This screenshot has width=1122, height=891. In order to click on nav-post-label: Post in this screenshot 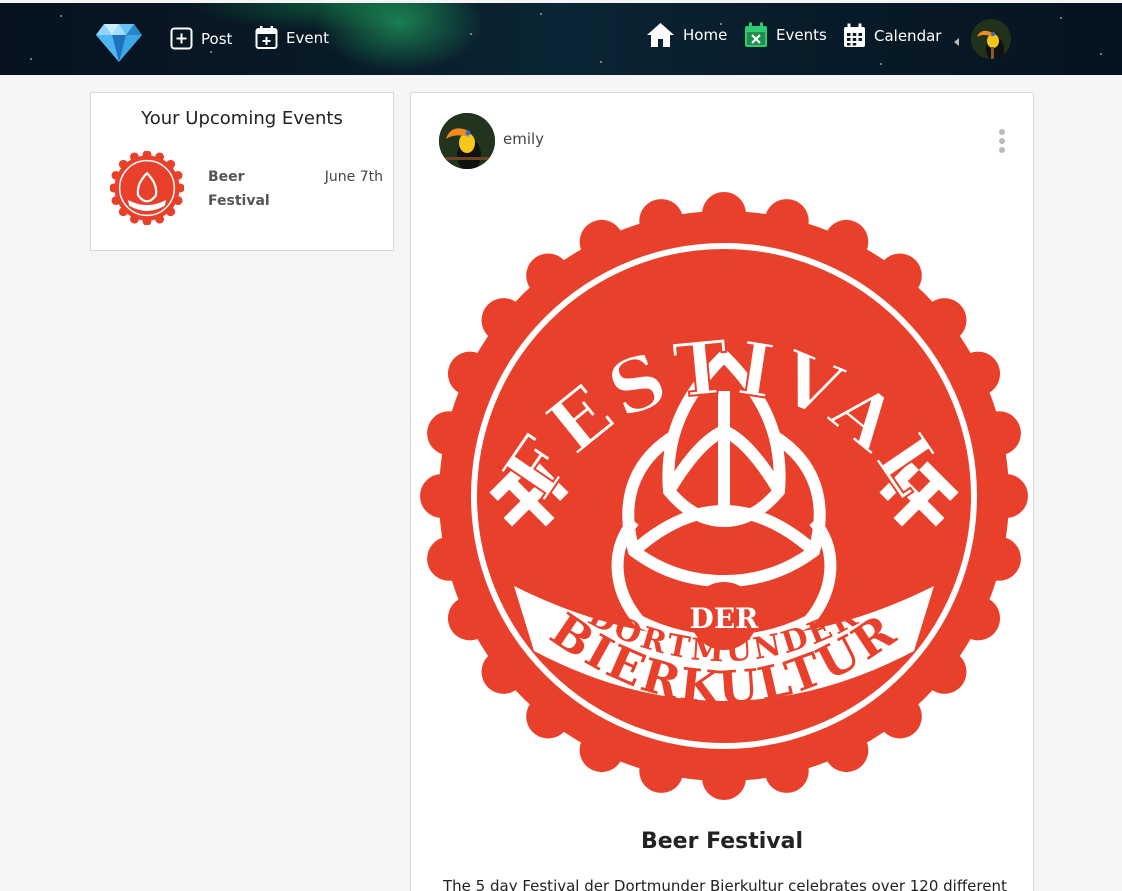, I will do `click(217, 38)`.